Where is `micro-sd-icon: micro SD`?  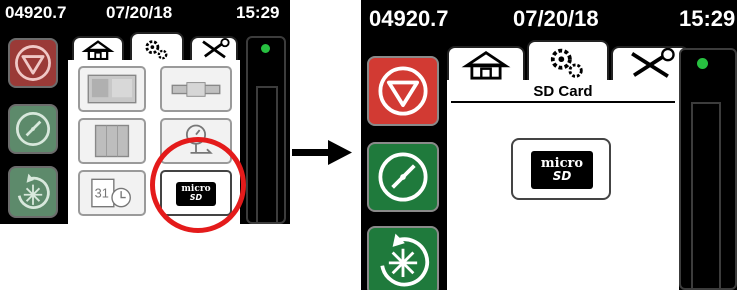
micro-sd-icon: micro SD is located at coordinates (562, 170).